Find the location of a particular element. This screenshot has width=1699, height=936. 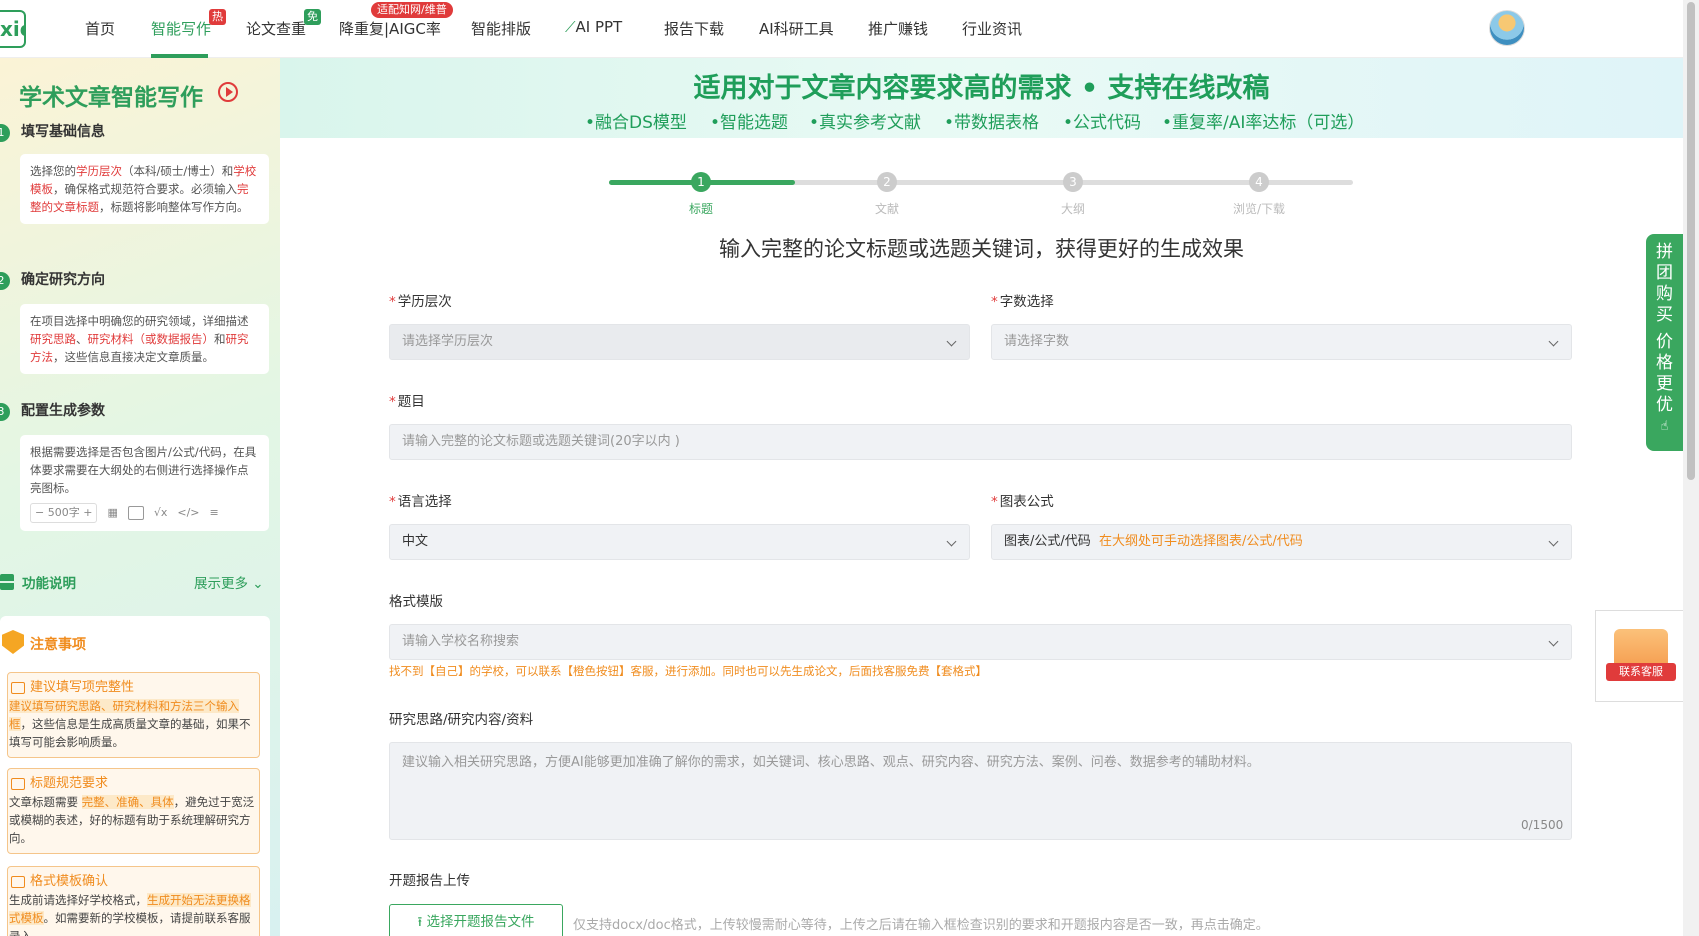

nav-report-download: 报告下载 is located at coordinates (694, 28).